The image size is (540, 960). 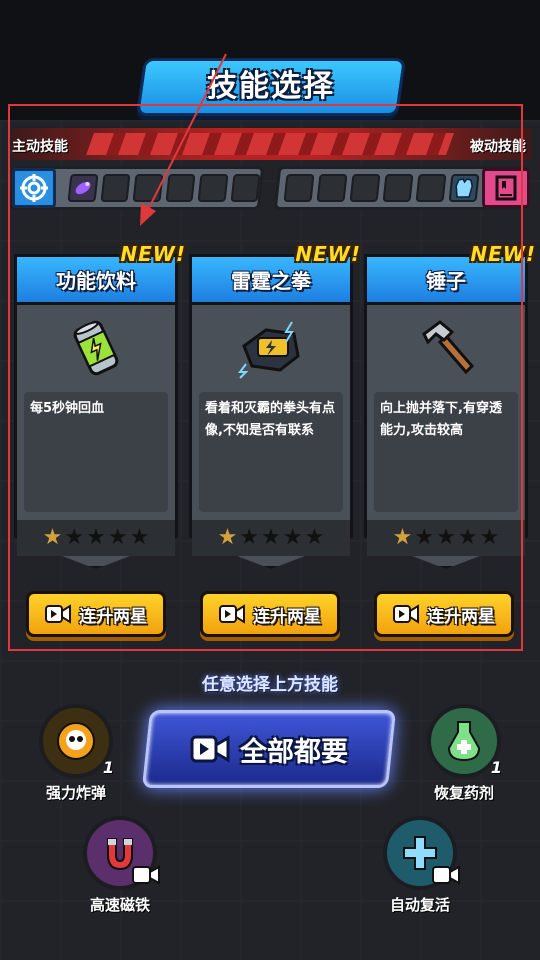 I want to click on skill-name: 高速磁铁, so click(x=119, y=905).